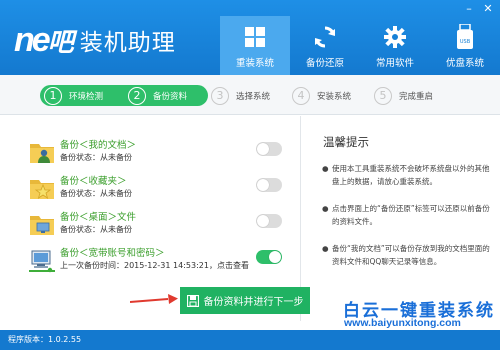  Describe the element at coordinates (42, 188) in the screenshot. I see `folder-star-icon` at that location.